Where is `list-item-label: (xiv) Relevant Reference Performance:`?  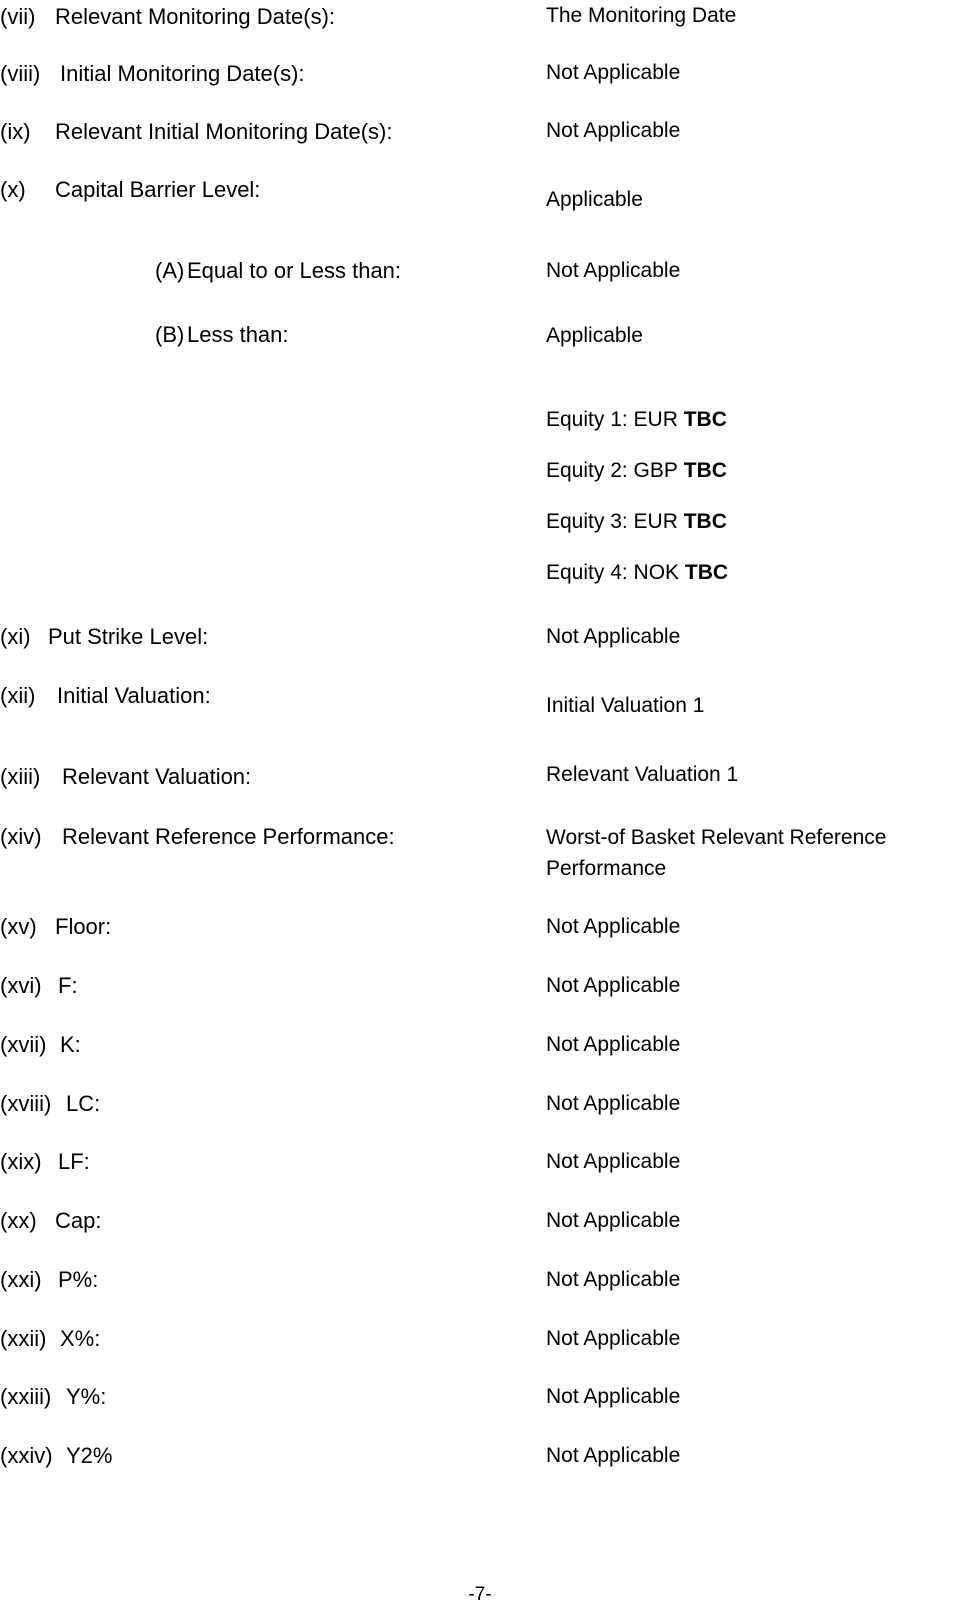
list-item-label: (xiv) Relevant Reference Performance: is located at coordinates (197, 837).